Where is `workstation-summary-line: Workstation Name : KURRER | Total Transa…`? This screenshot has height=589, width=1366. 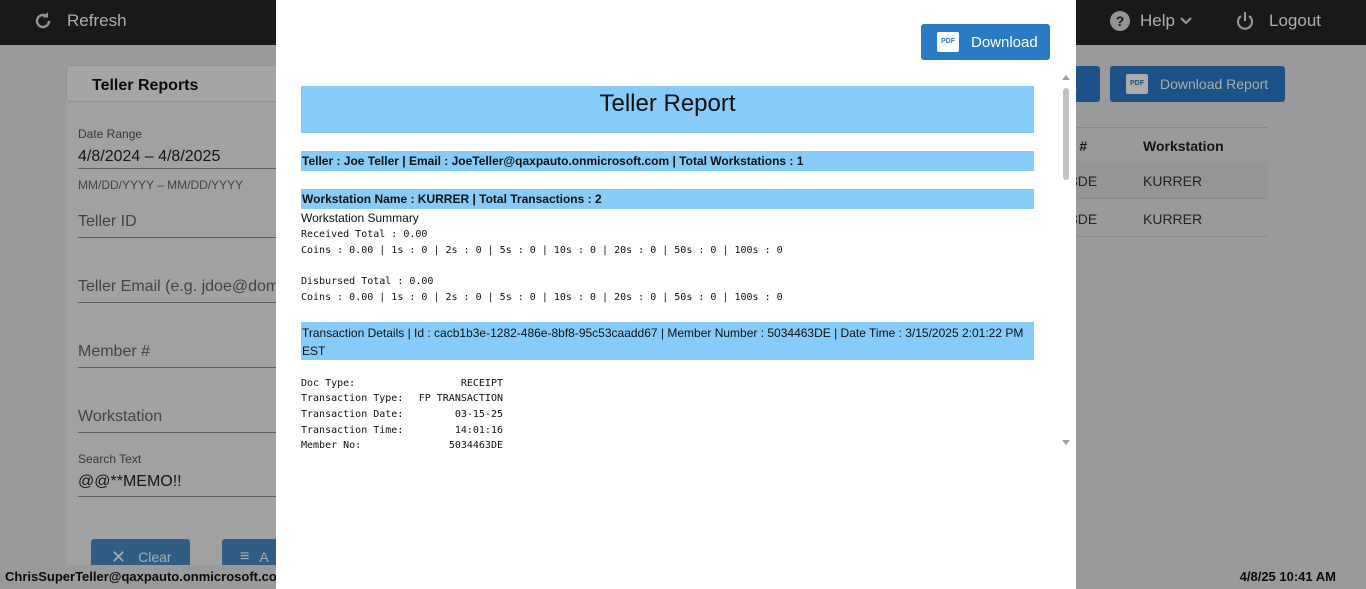 workstation-summary-line: Workstation Name : KURRER | Total Transa… is located at coordinates (667, 199).